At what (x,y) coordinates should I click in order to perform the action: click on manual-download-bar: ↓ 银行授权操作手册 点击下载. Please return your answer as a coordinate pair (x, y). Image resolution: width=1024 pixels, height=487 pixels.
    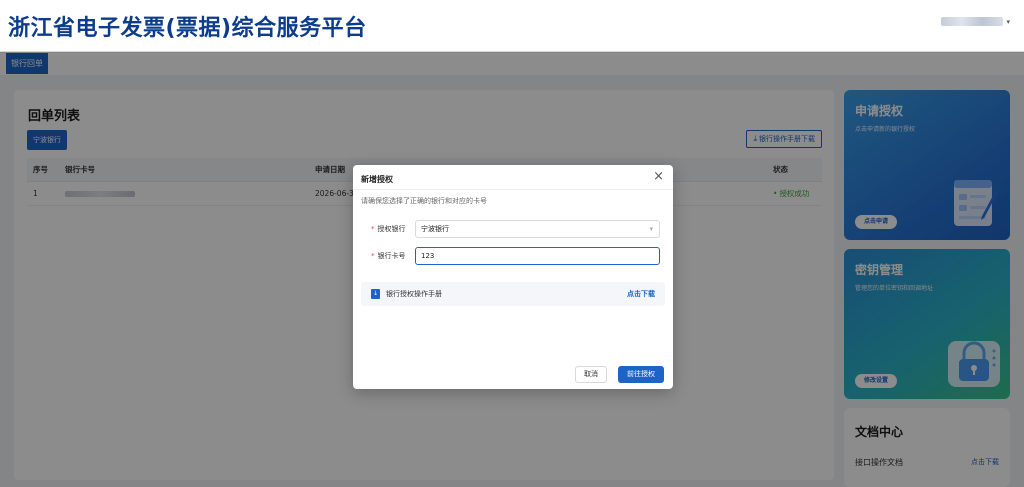
    Looking at the image, I should click on (513, 294).